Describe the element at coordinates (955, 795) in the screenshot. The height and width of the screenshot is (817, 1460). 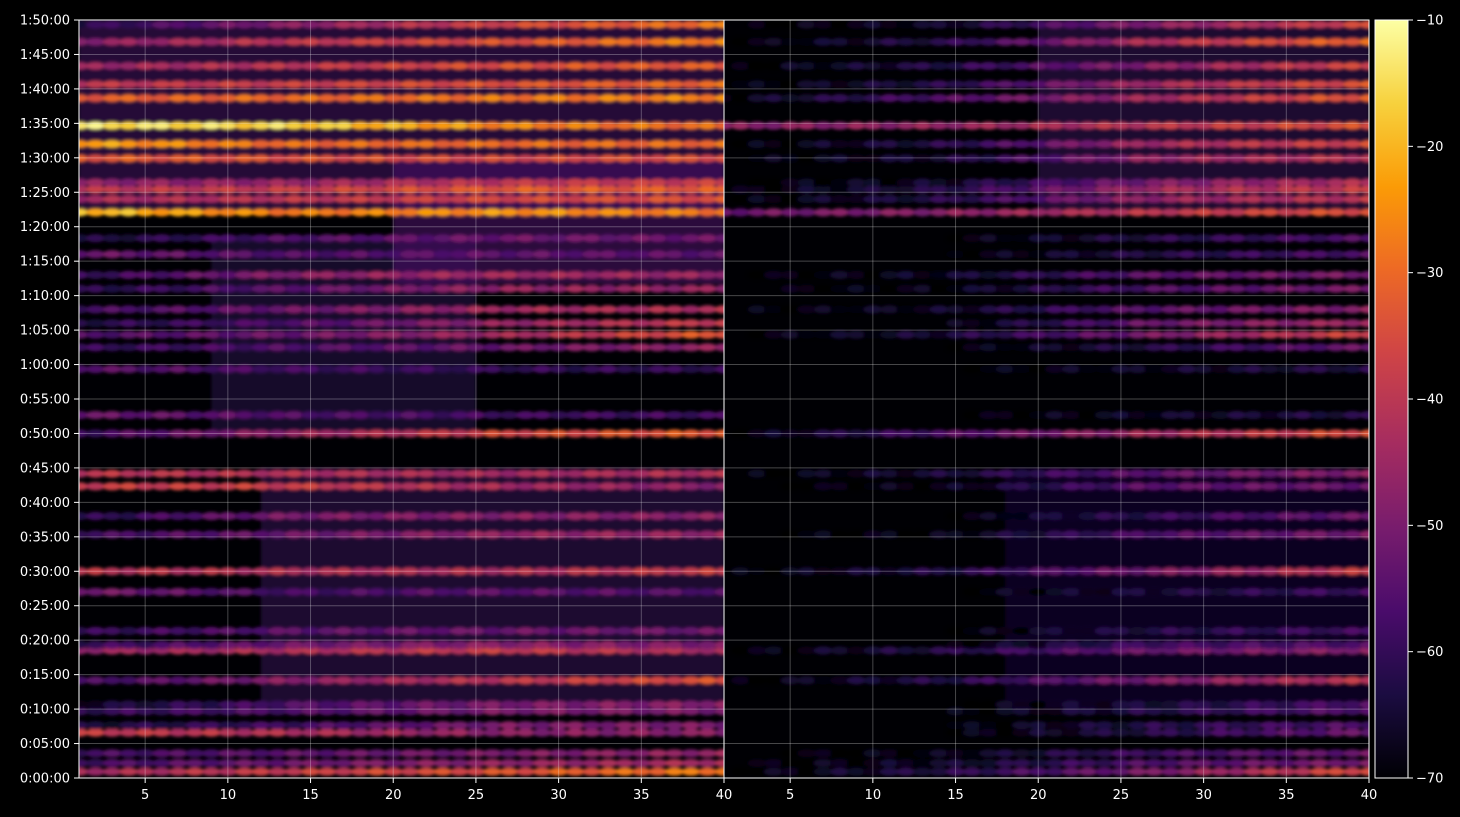
I see `x-tick-label: 15` at that location.